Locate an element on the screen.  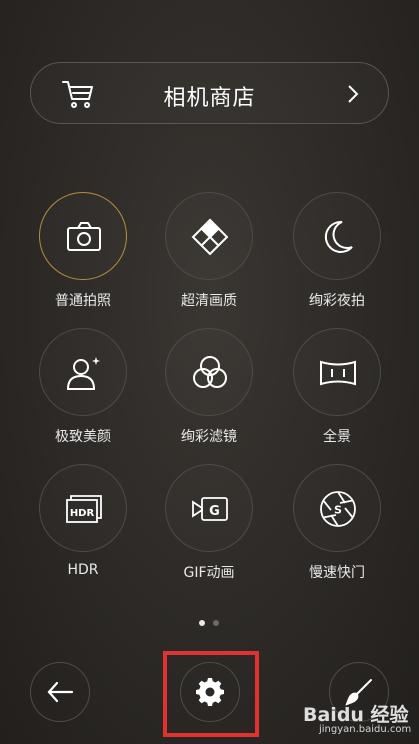
mode-label: GIF动画 is located at coordinates (209, 573).